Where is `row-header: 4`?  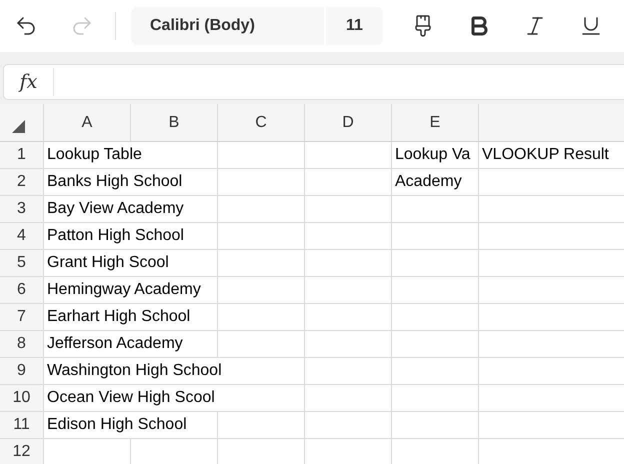 row-header: 4 is located at coordinates (22, 236).